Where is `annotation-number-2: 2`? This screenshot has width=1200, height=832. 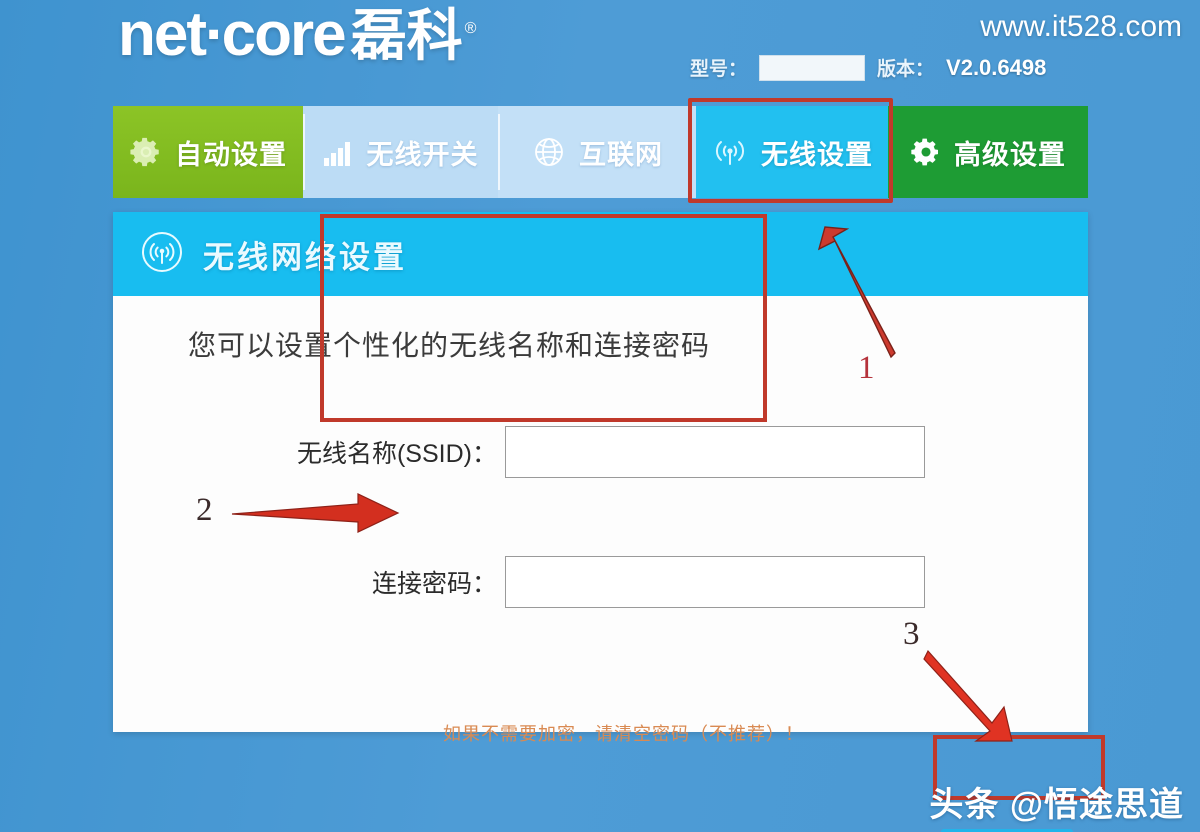
annotation-number-2: 2 is located at coordinates (204, 510).